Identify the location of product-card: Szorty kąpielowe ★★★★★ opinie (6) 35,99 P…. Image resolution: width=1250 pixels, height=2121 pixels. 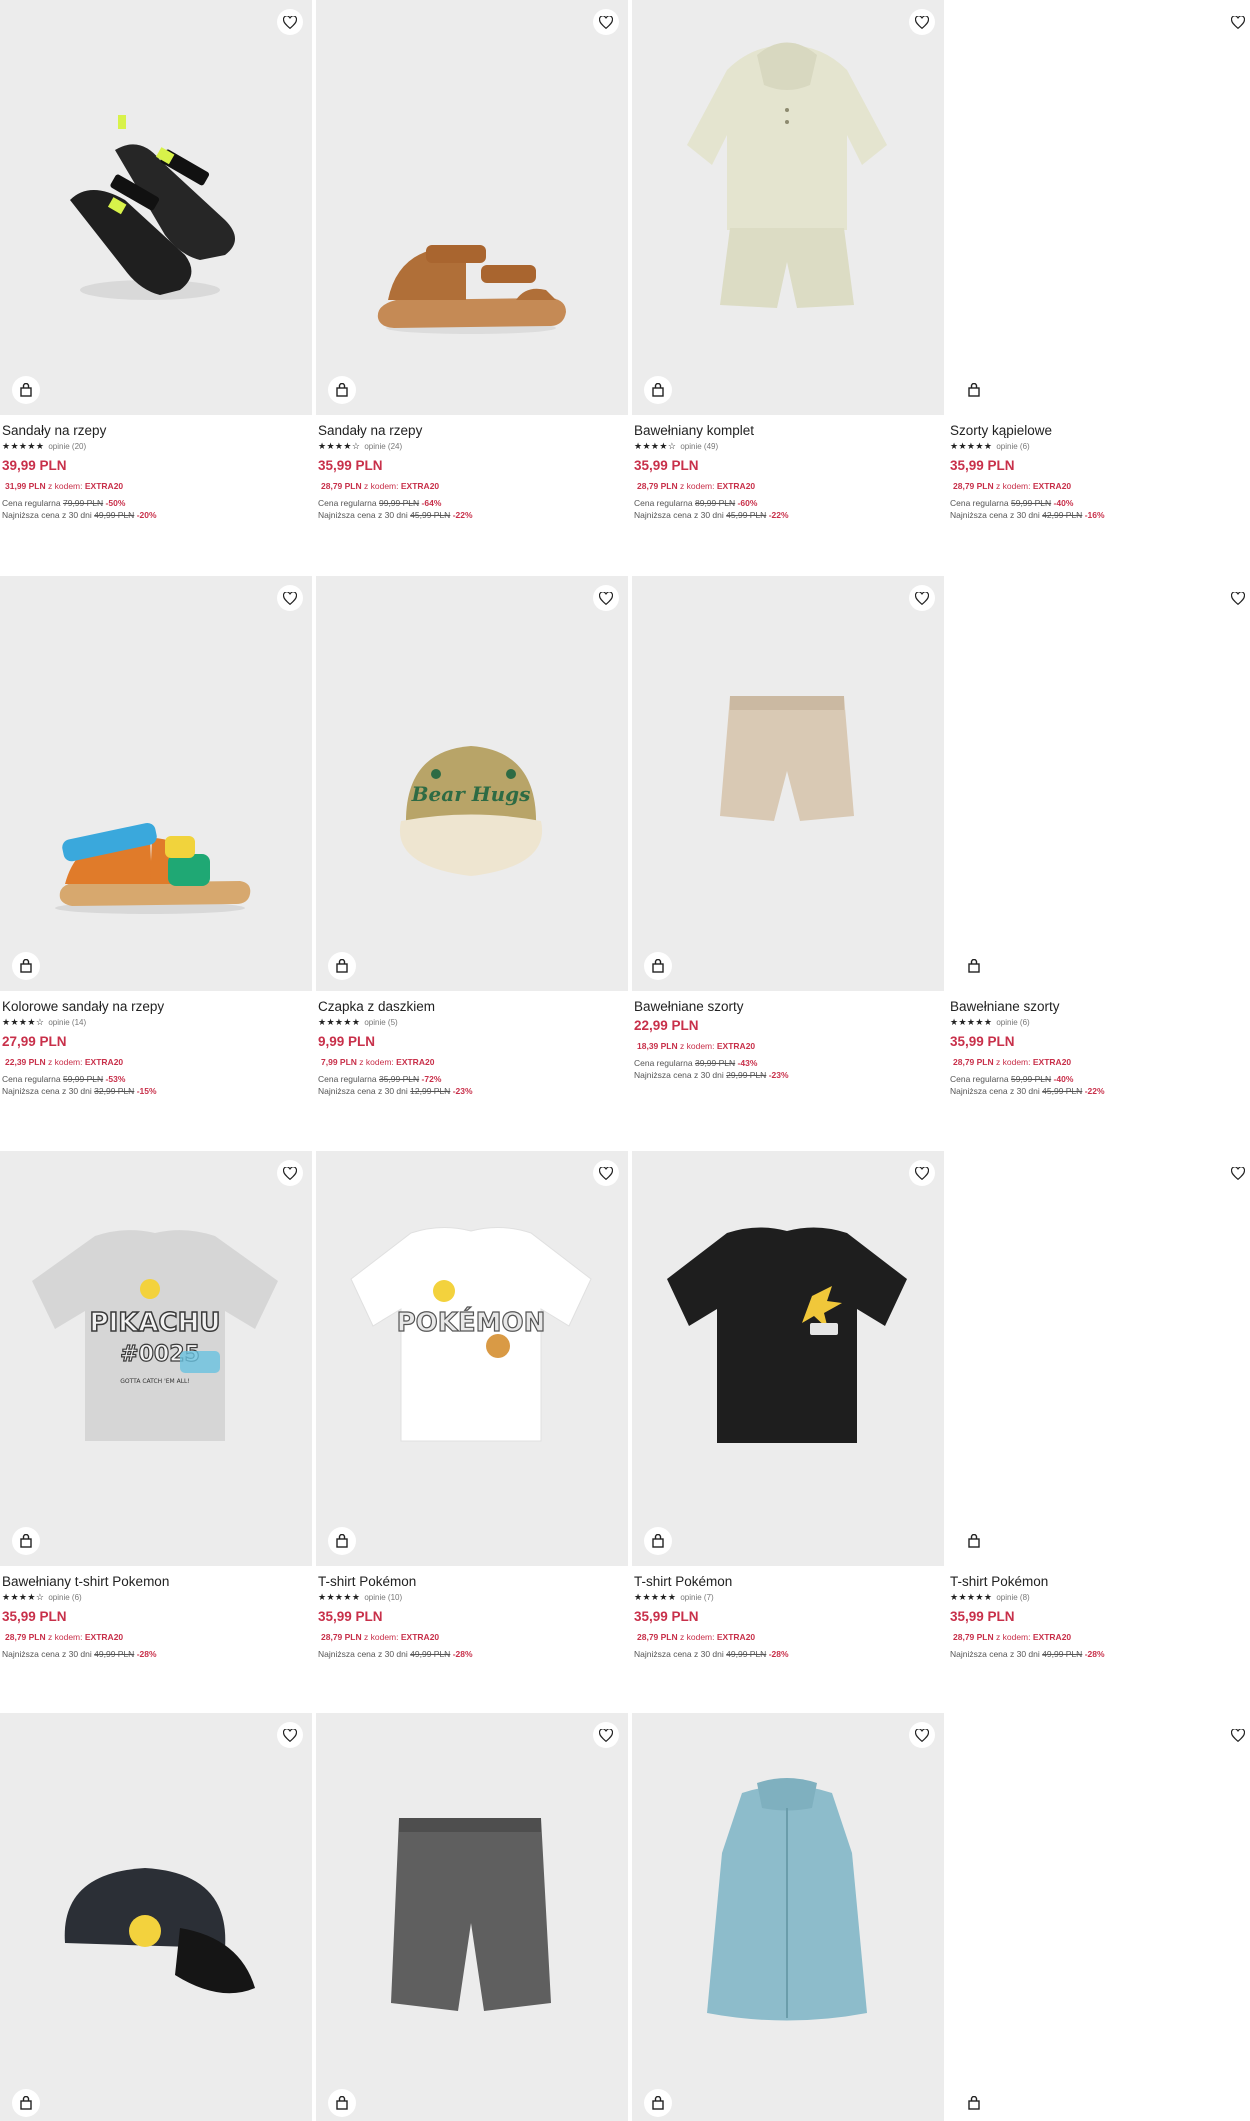
(1099, 260).